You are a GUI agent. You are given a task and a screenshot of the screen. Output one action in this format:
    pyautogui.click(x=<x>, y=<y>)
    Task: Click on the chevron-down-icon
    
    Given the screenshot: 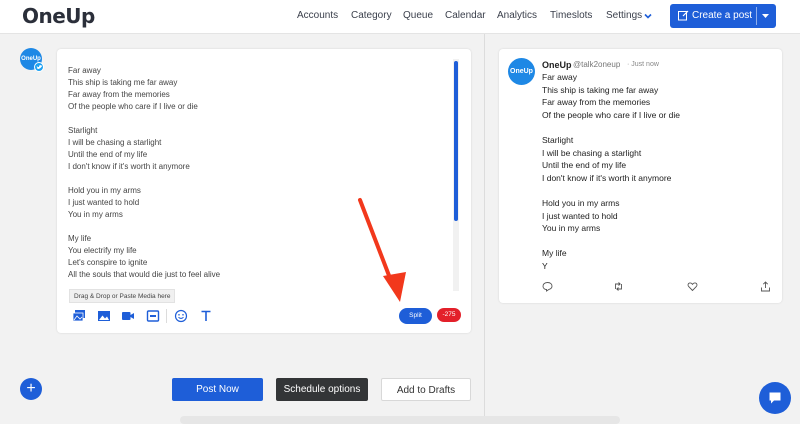 What is the action you would take?
    pyautogui.click(x=648, y=16)
    